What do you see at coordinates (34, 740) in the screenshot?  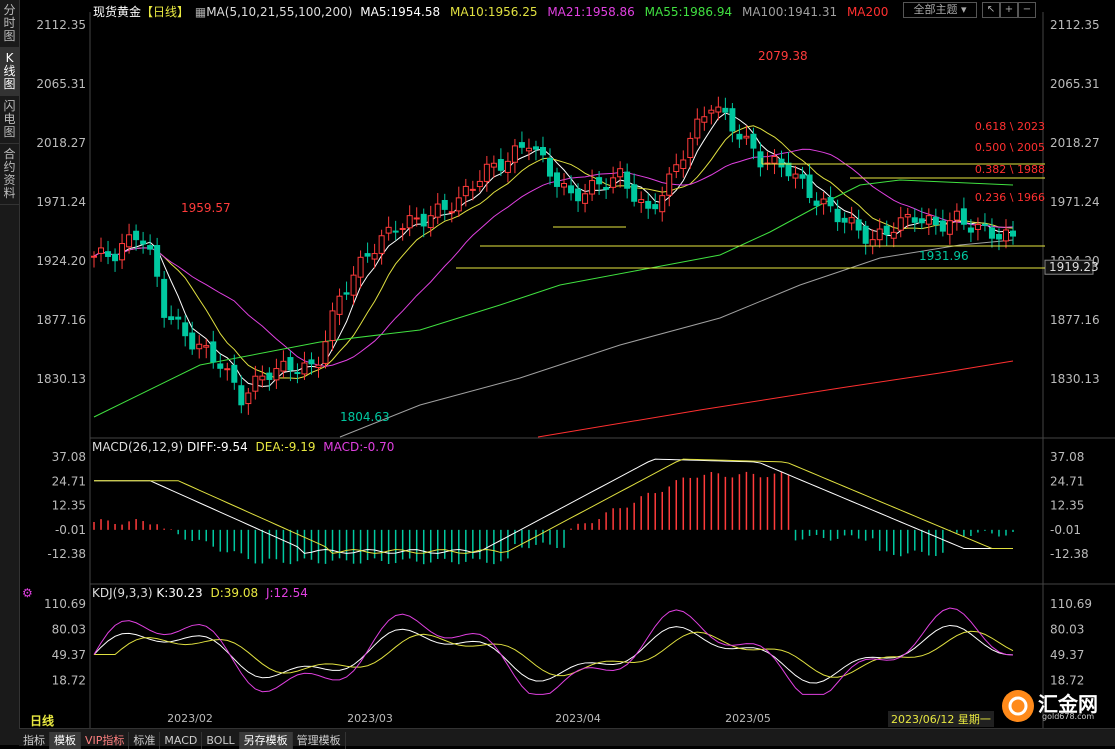 I see `tab-indicator: 指标` at bounding box center [34, 740].